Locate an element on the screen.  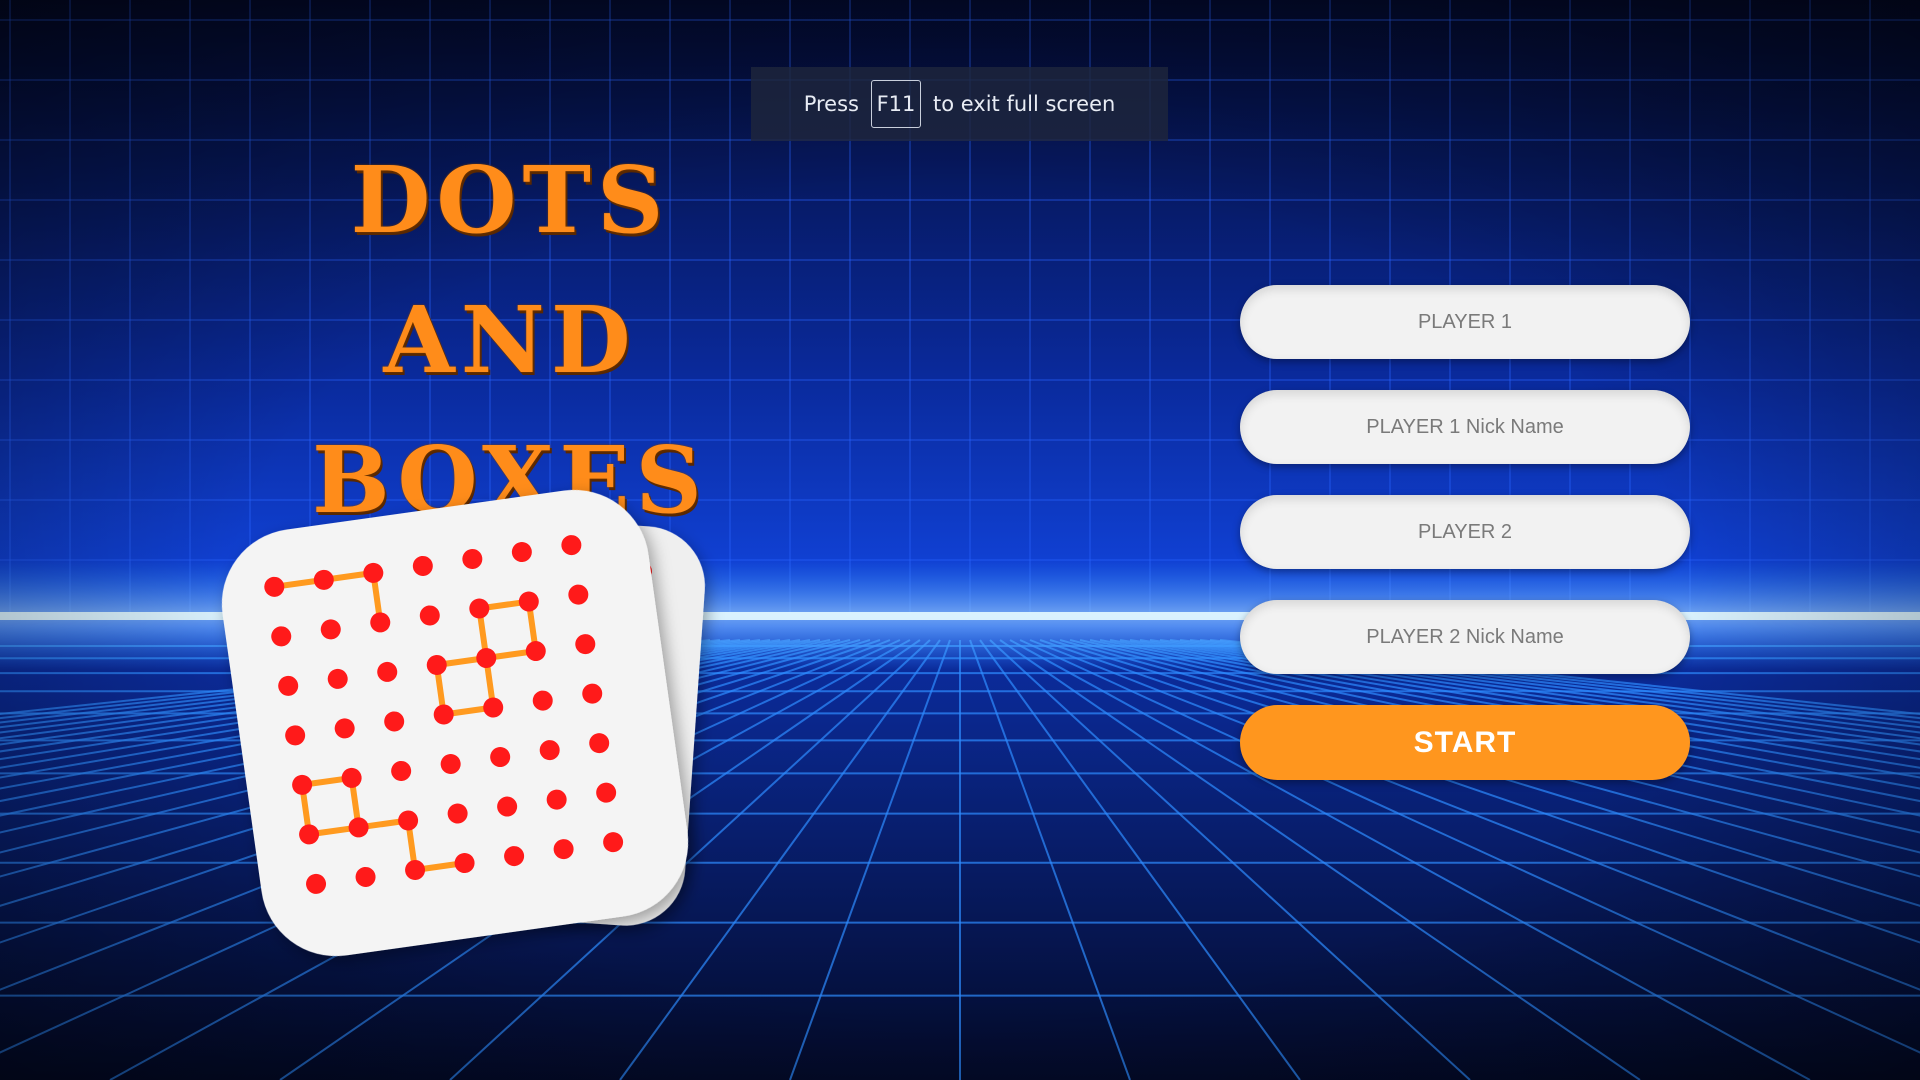
front-card-icon is located at coordinates (455, 723).